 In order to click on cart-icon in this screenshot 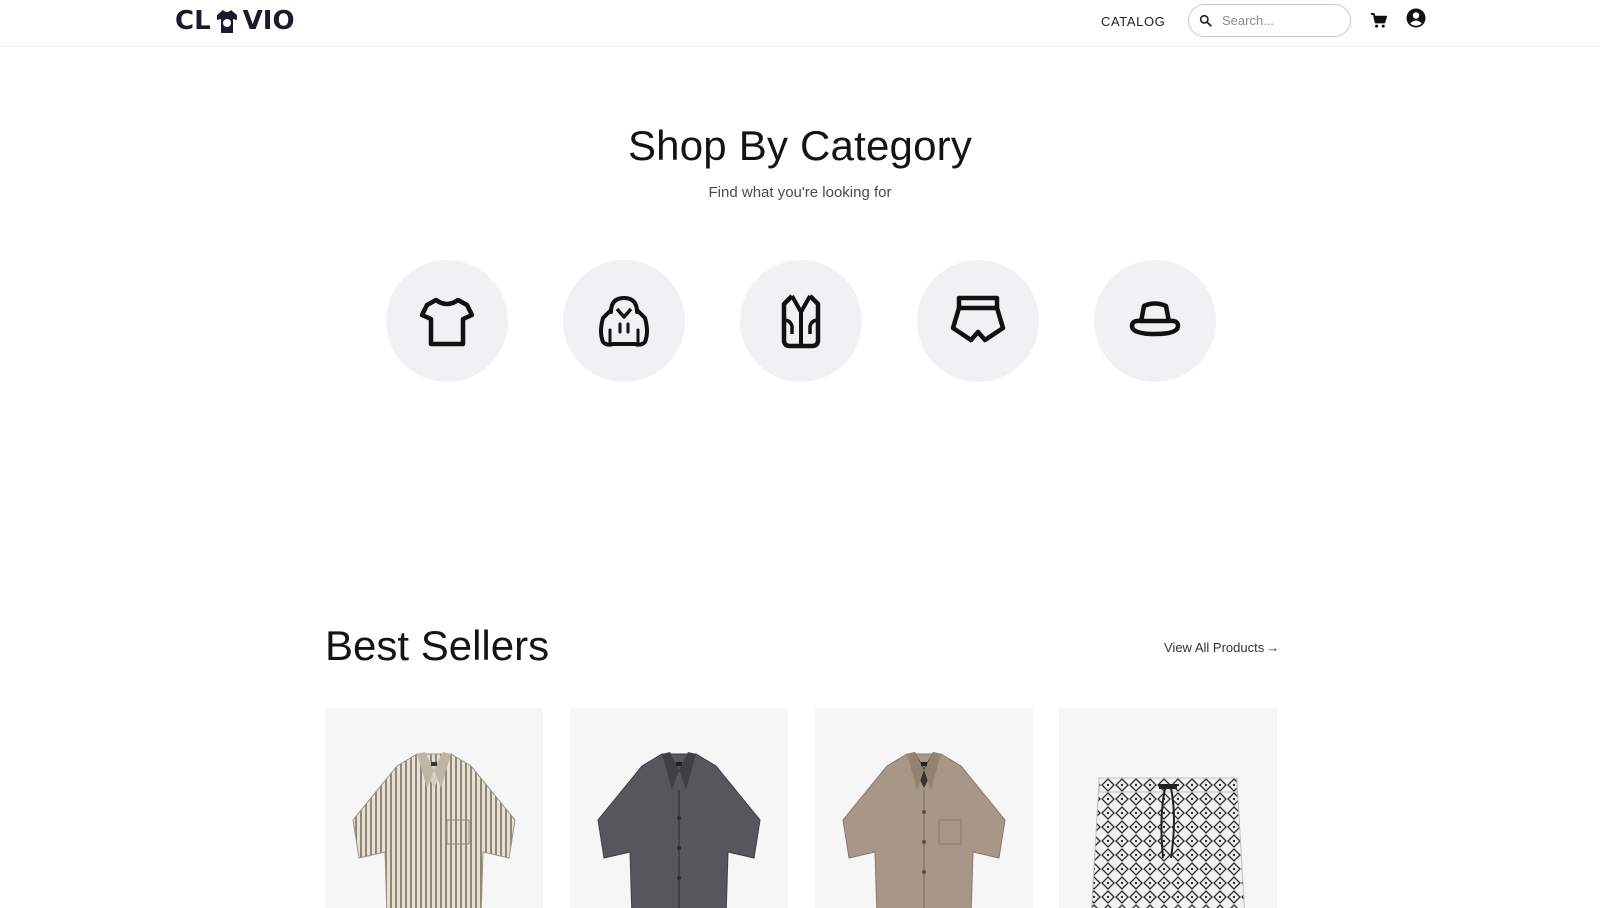, I will do `click(1378, 20)`.